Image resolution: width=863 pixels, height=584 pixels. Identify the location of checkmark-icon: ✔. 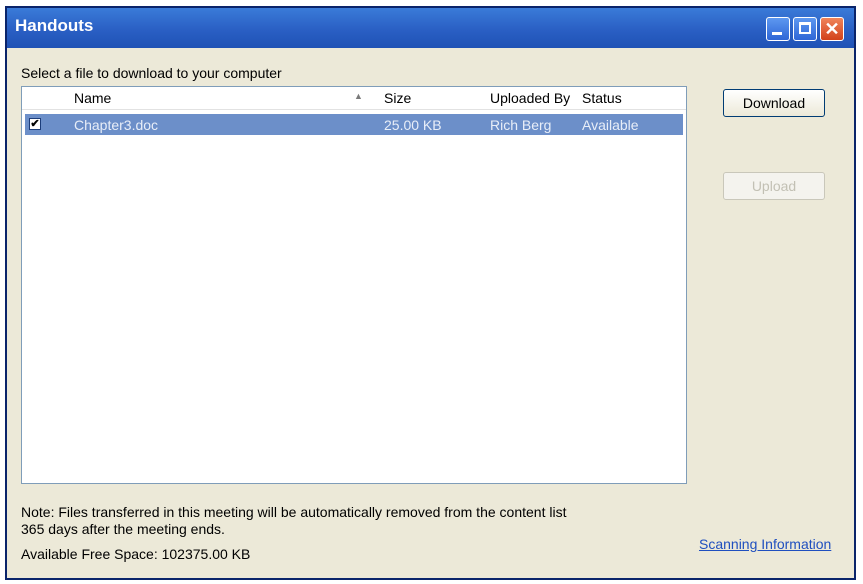
(35, 124).